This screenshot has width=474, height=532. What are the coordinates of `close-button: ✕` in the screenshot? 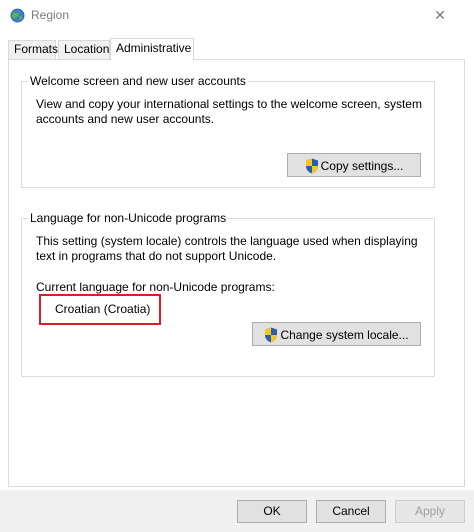 It's located at (440, 15).